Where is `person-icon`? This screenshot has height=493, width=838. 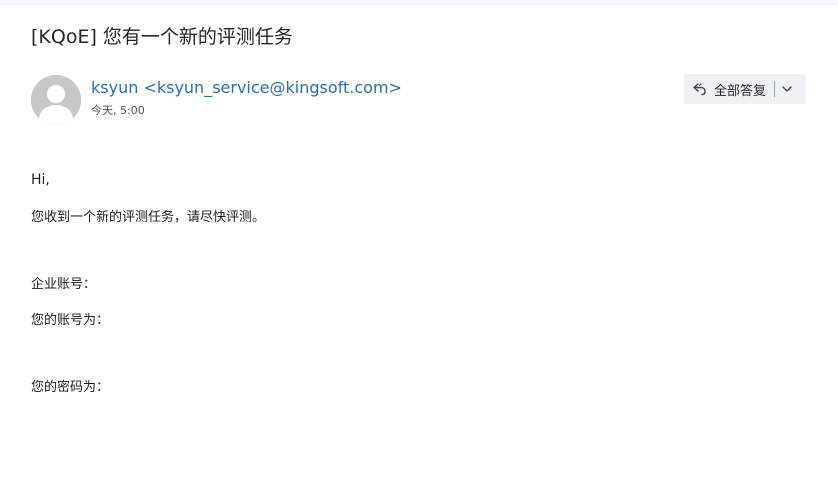 person-icon is located at coordinates (56, 100).